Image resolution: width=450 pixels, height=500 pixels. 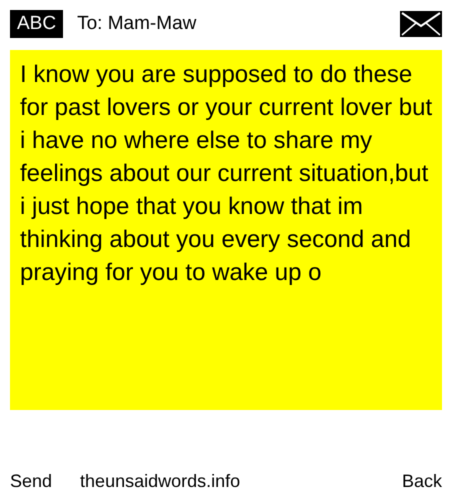 I want to click on back-link: Back, so click(x=422, y=481).